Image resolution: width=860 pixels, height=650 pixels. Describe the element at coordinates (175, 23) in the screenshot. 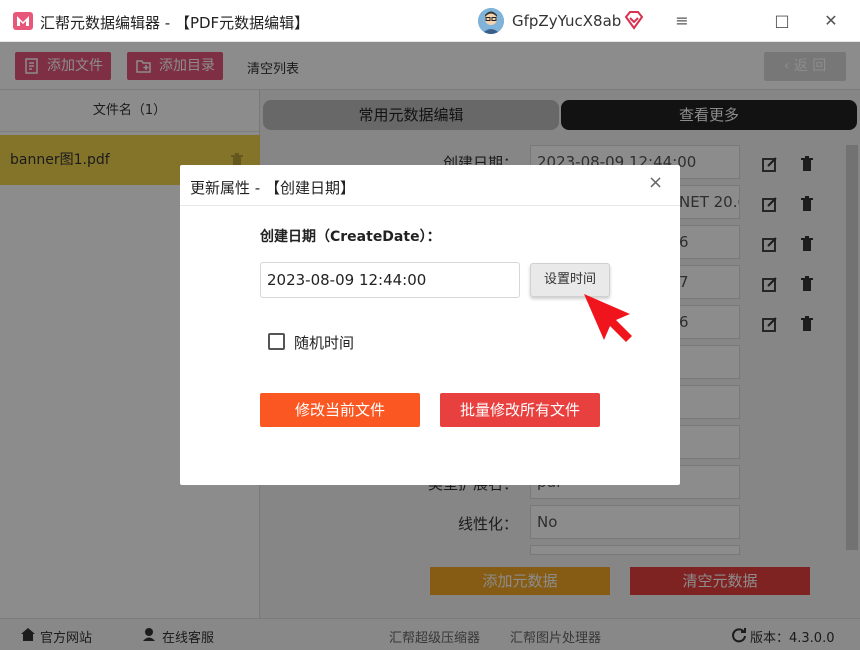

I see `window-title: 汇帮元数据编辑器 - 【PDF元数据编辑】` at that location.